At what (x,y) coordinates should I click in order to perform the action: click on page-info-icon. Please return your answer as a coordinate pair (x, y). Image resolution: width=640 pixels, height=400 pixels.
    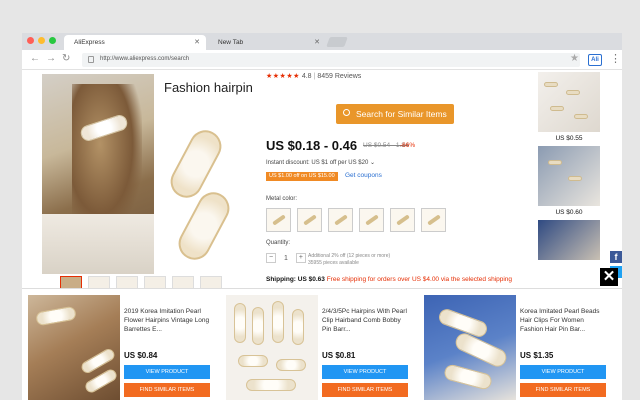
    Looking at the image, I should click on (91, 59).